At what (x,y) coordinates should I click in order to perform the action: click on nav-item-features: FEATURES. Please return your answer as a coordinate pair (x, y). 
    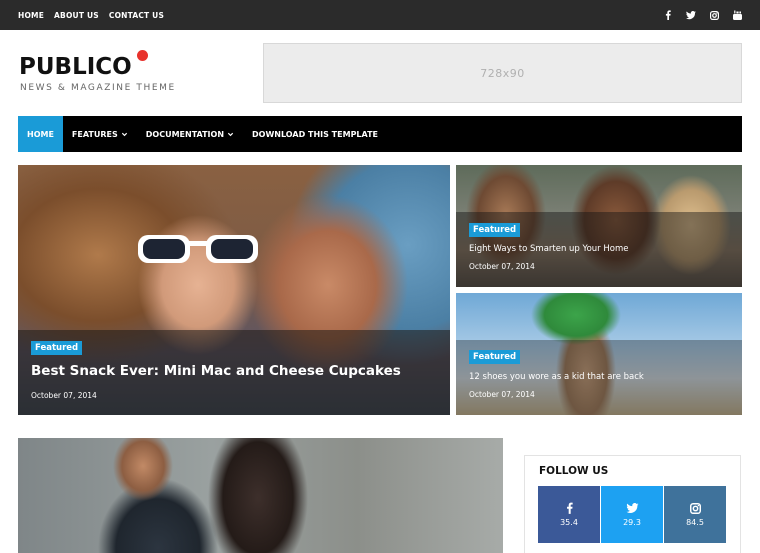
    Looking at the image, I should click on (100, 134).